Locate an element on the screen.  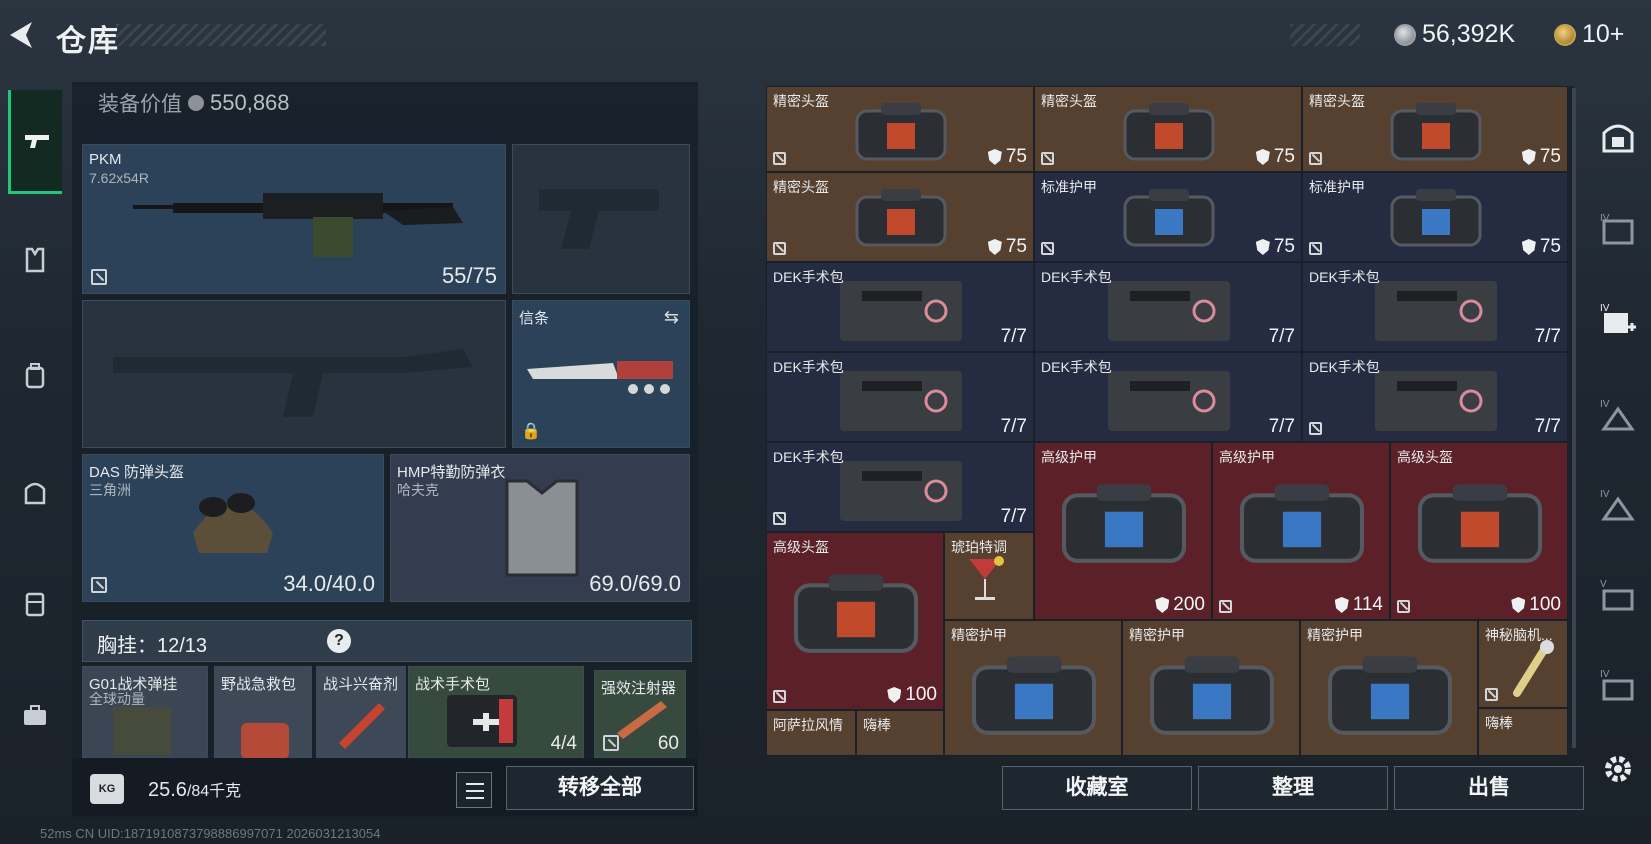
injector-image is located at coordinates (362, 726).